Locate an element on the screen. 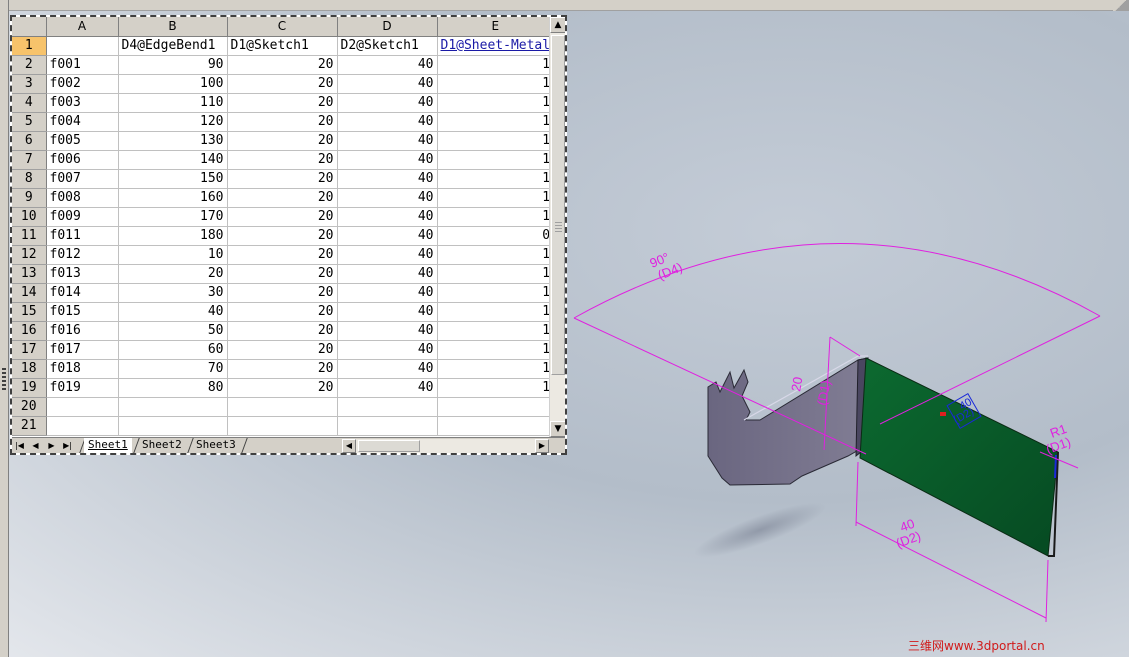 This screenshot has width=1129, height=657. table-row: 9 f008 160 20 40 1 is located at coordinates (283, 198).